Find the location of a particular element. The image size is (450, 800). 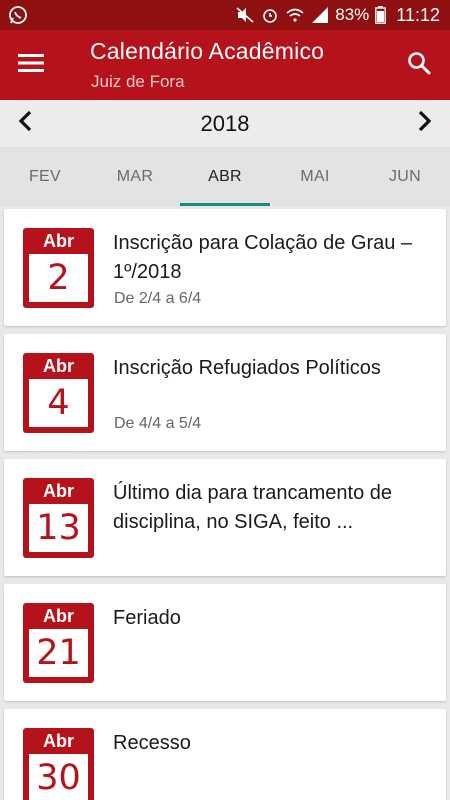

chevron-right-icon is located at coordinates (425, 123).